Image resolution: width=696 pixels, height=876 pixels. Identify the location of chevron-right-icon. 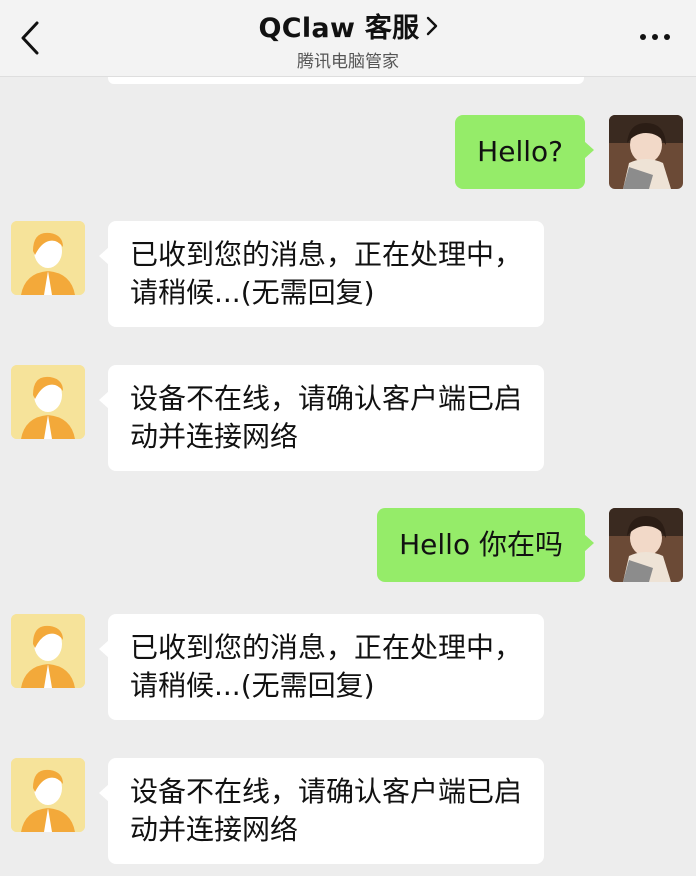
(432, 26).